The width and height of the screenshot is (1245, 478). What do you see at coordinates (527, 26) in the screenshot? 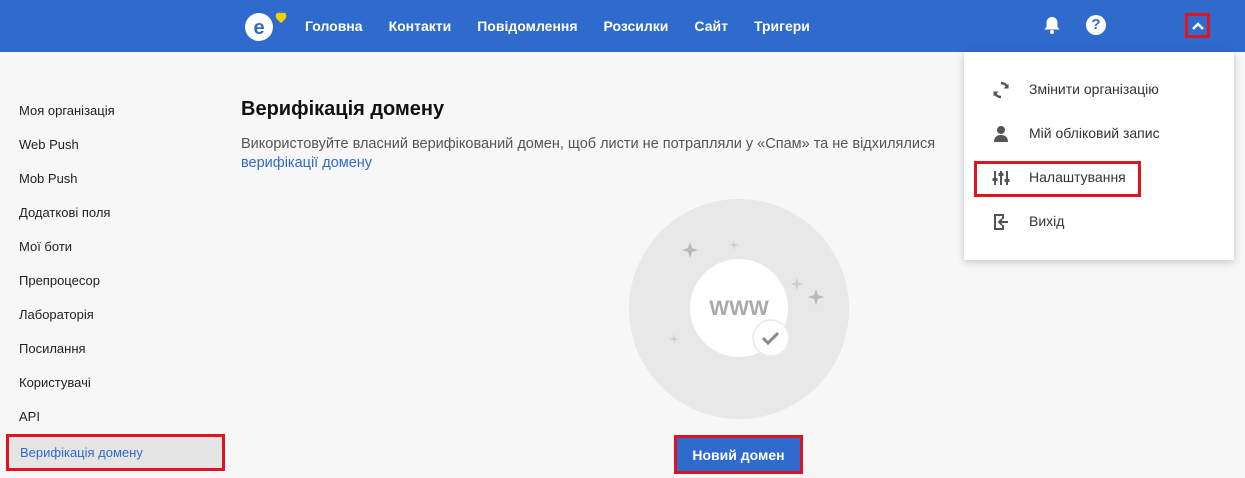
I see `nav-messages: Повідомлення` at bounding box center [527, 26].